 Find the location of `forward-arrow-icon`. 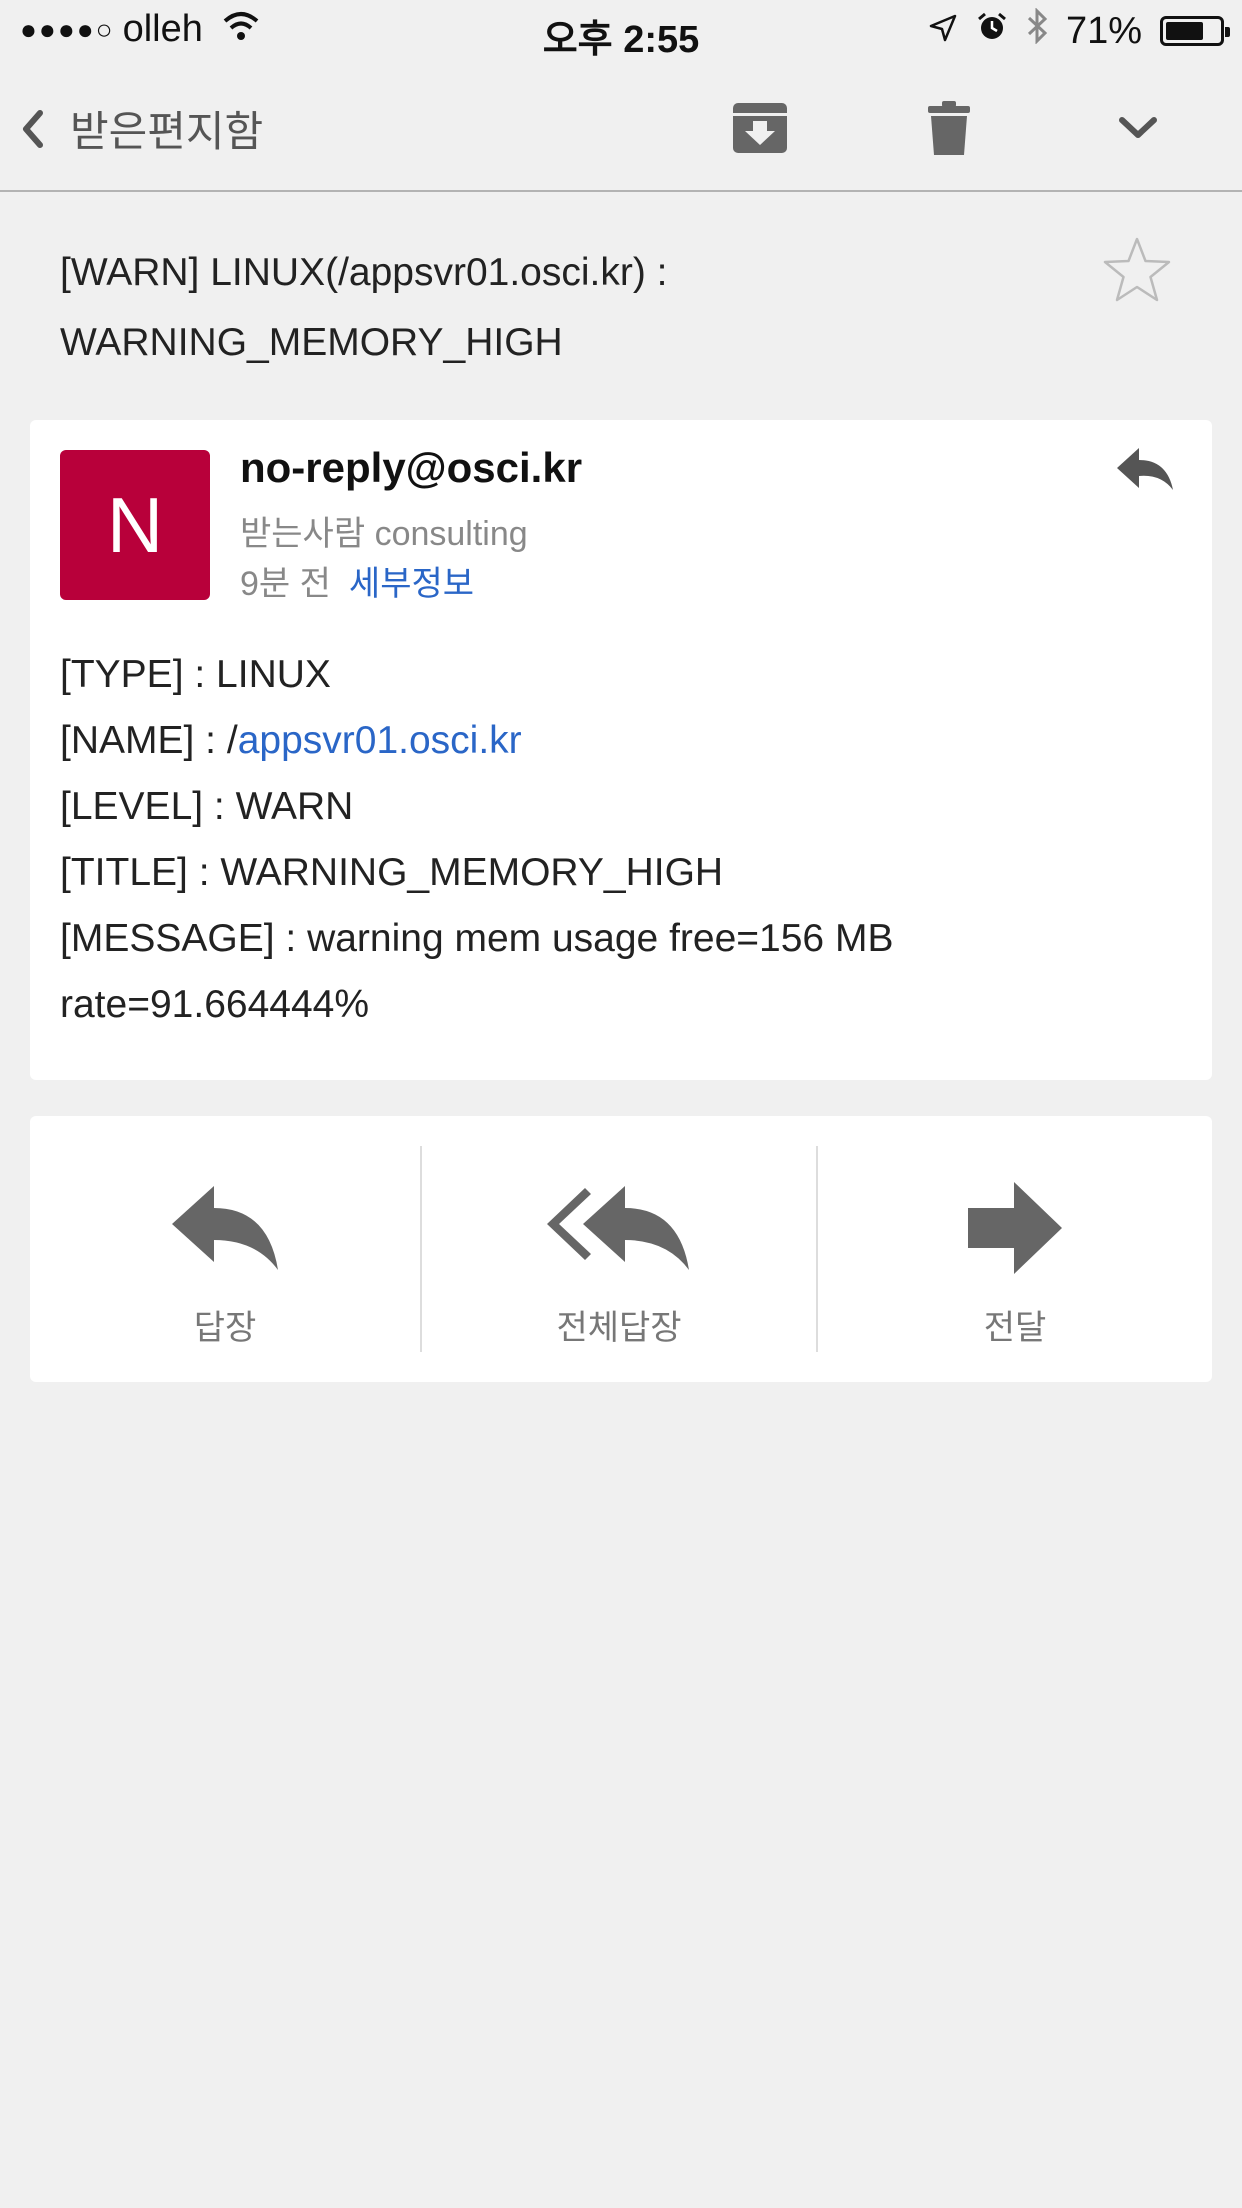

forward-arrow-icon is located at coordinates (1015, 1228).